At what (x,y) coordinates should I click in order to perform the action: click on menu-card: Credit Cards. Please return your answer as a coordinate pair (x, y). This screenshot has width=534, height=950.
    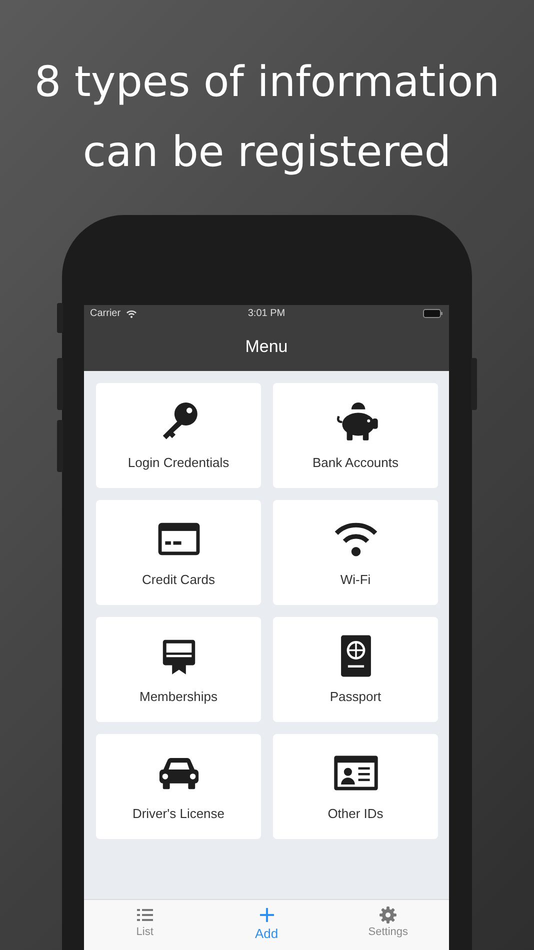
    Looking at the image, I should click on (178, 552).